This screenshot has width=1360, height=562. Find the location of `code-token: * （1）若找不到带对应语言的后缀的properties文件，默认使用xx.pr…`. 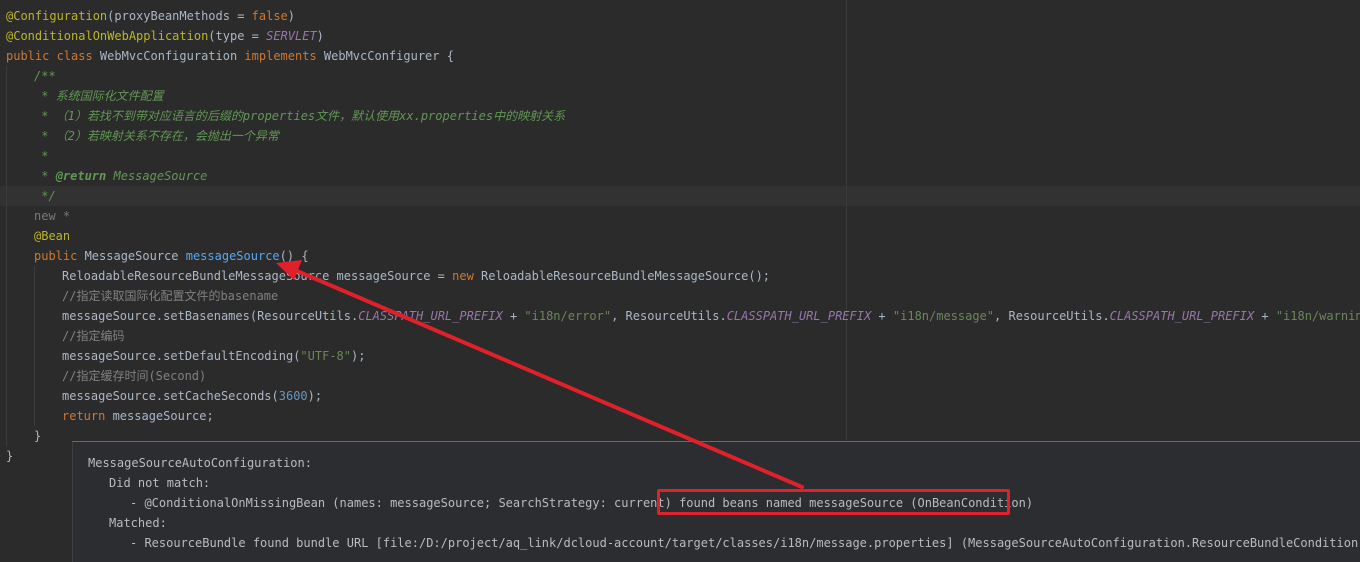

code-token: * （1）若找不到带对应语言的后缀的properties文件，默认使用xx.pr… is located at coordinates (300, 116).